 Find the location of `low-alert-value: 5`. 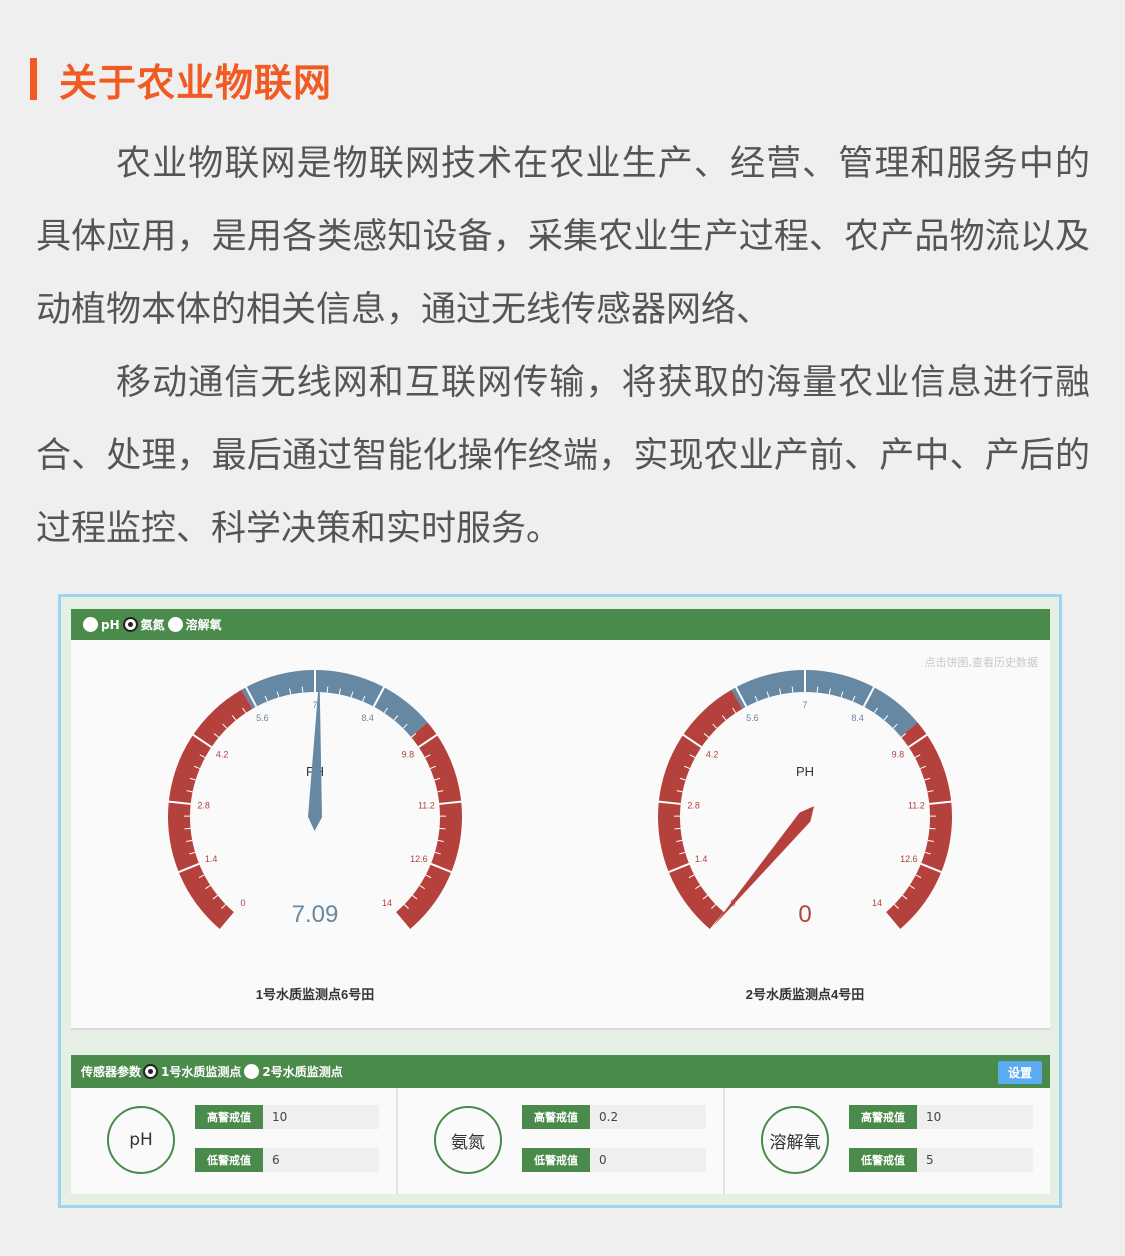

low-alert-value: 5 is located at coordinates (975, 1160).